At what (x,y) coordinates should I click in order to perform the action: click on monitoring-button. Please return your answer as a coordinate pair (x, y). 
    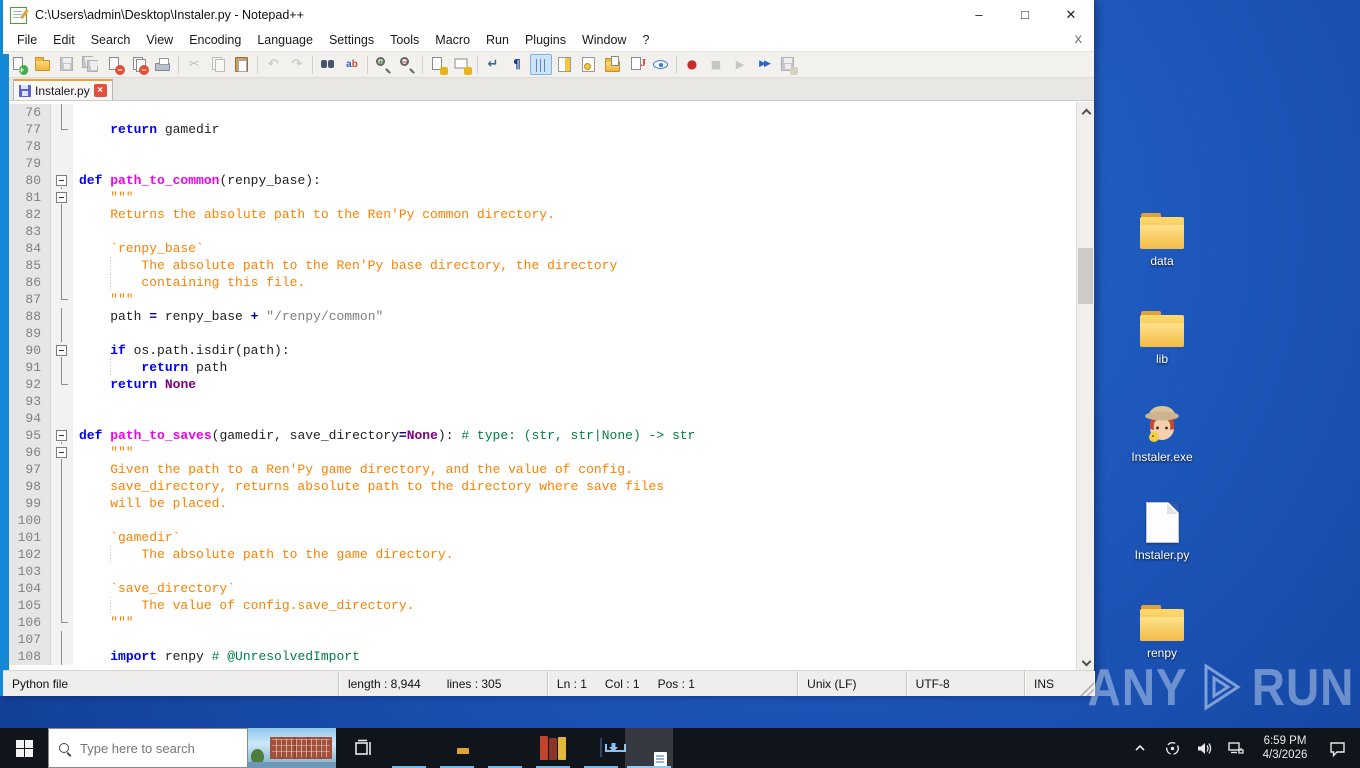
    Looking at the image, I should click on (661, 64).